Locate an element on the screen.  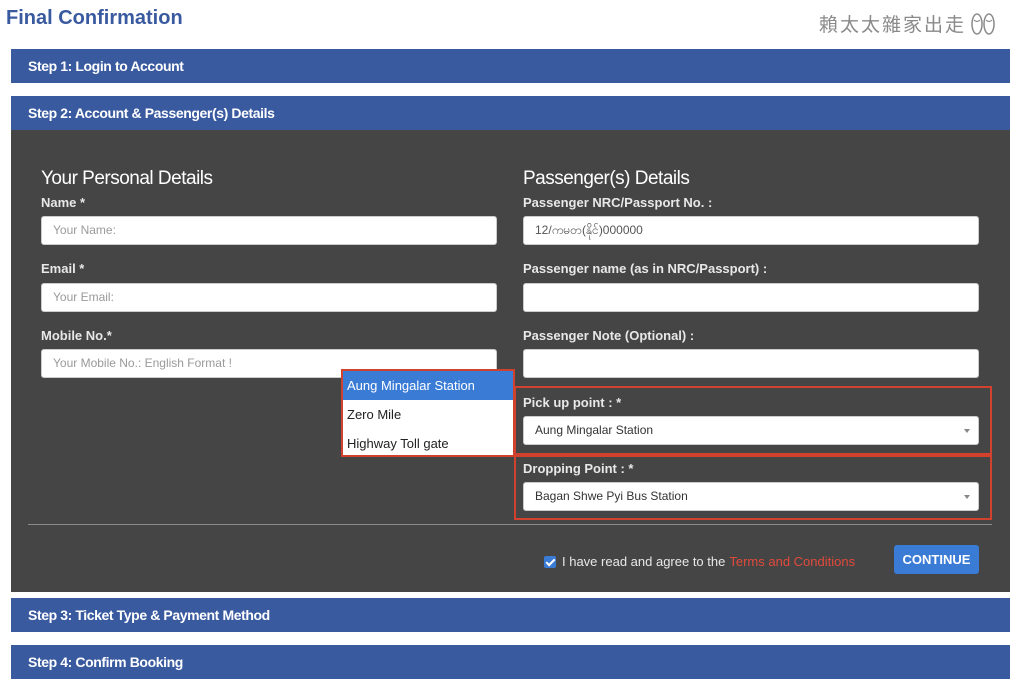
step-3-header: Step 3: Ticket Type & Payment Method is located at coordinates (510, 615).